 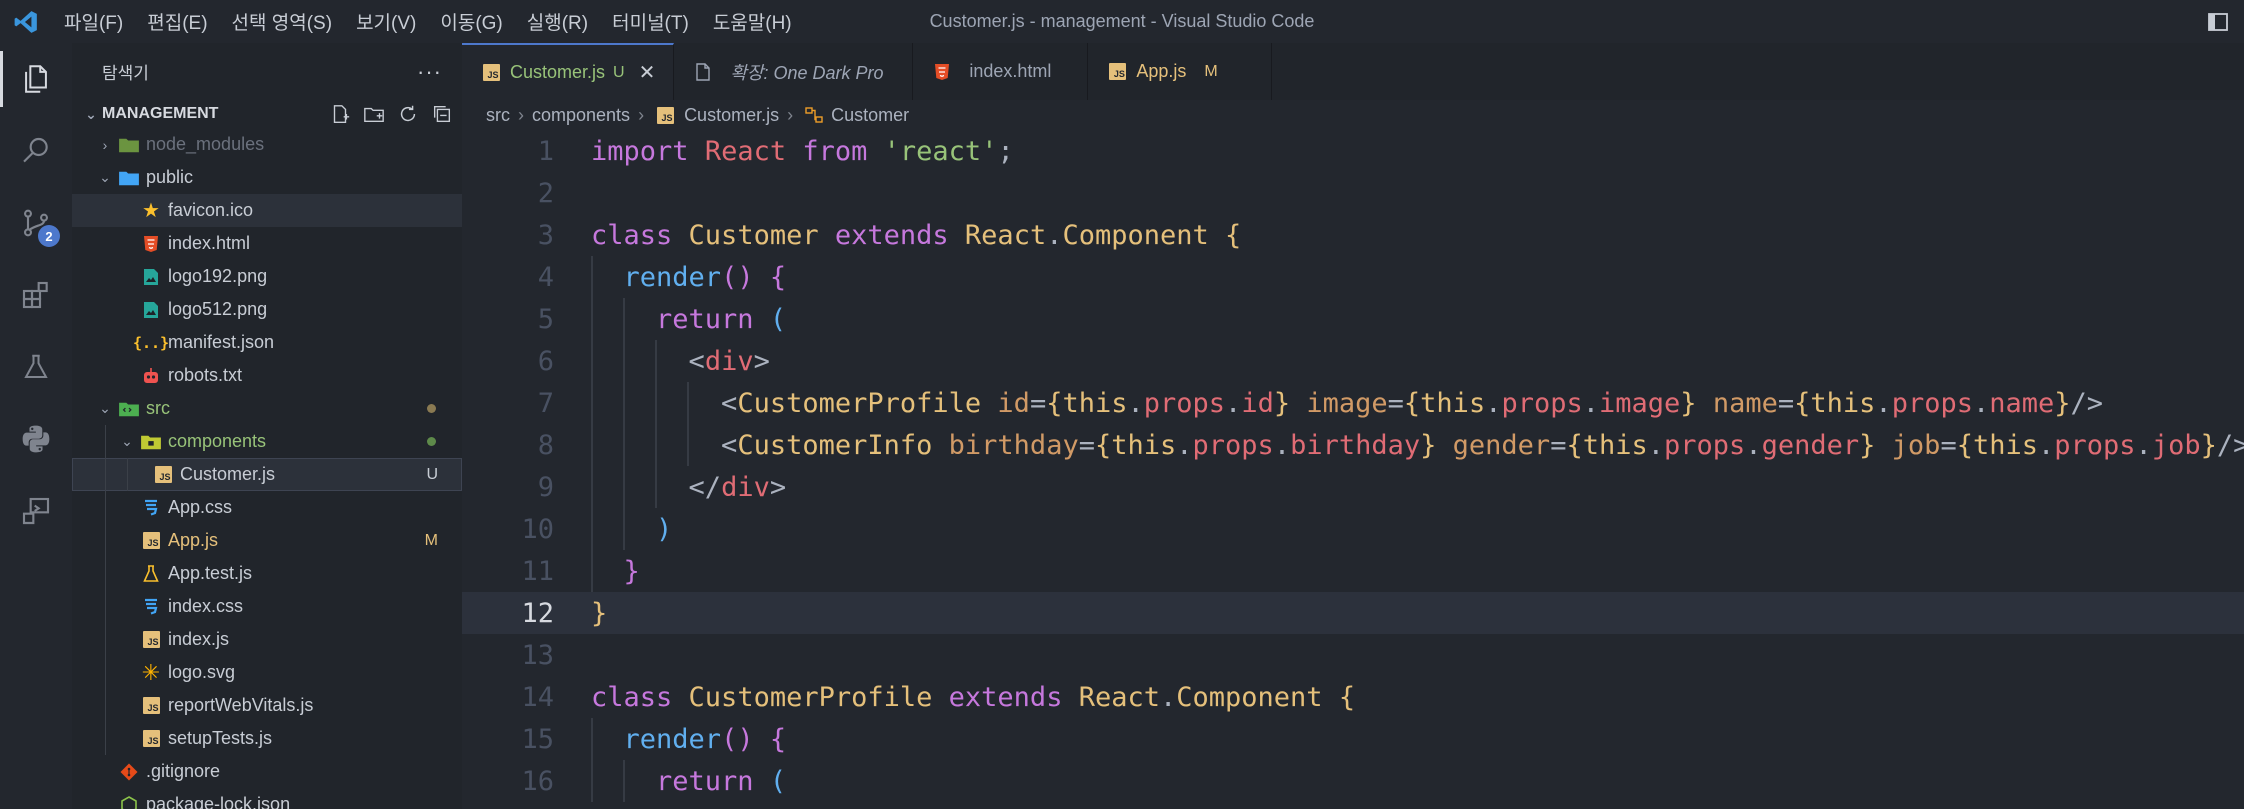 I want to click on line-number: 3, so click(x=545, y=235).